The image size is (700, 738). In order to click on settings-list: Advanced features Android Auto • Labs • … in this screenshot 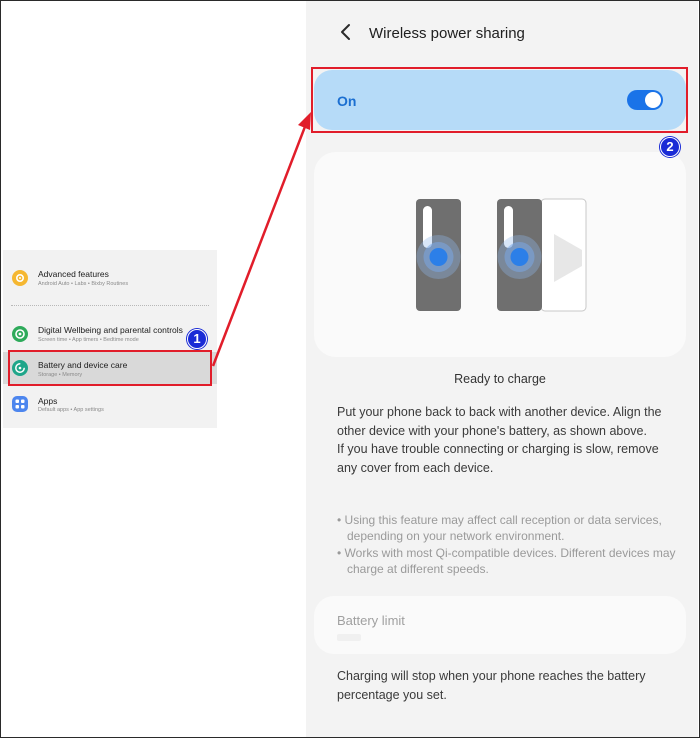, I will do `click(110, 339)`.